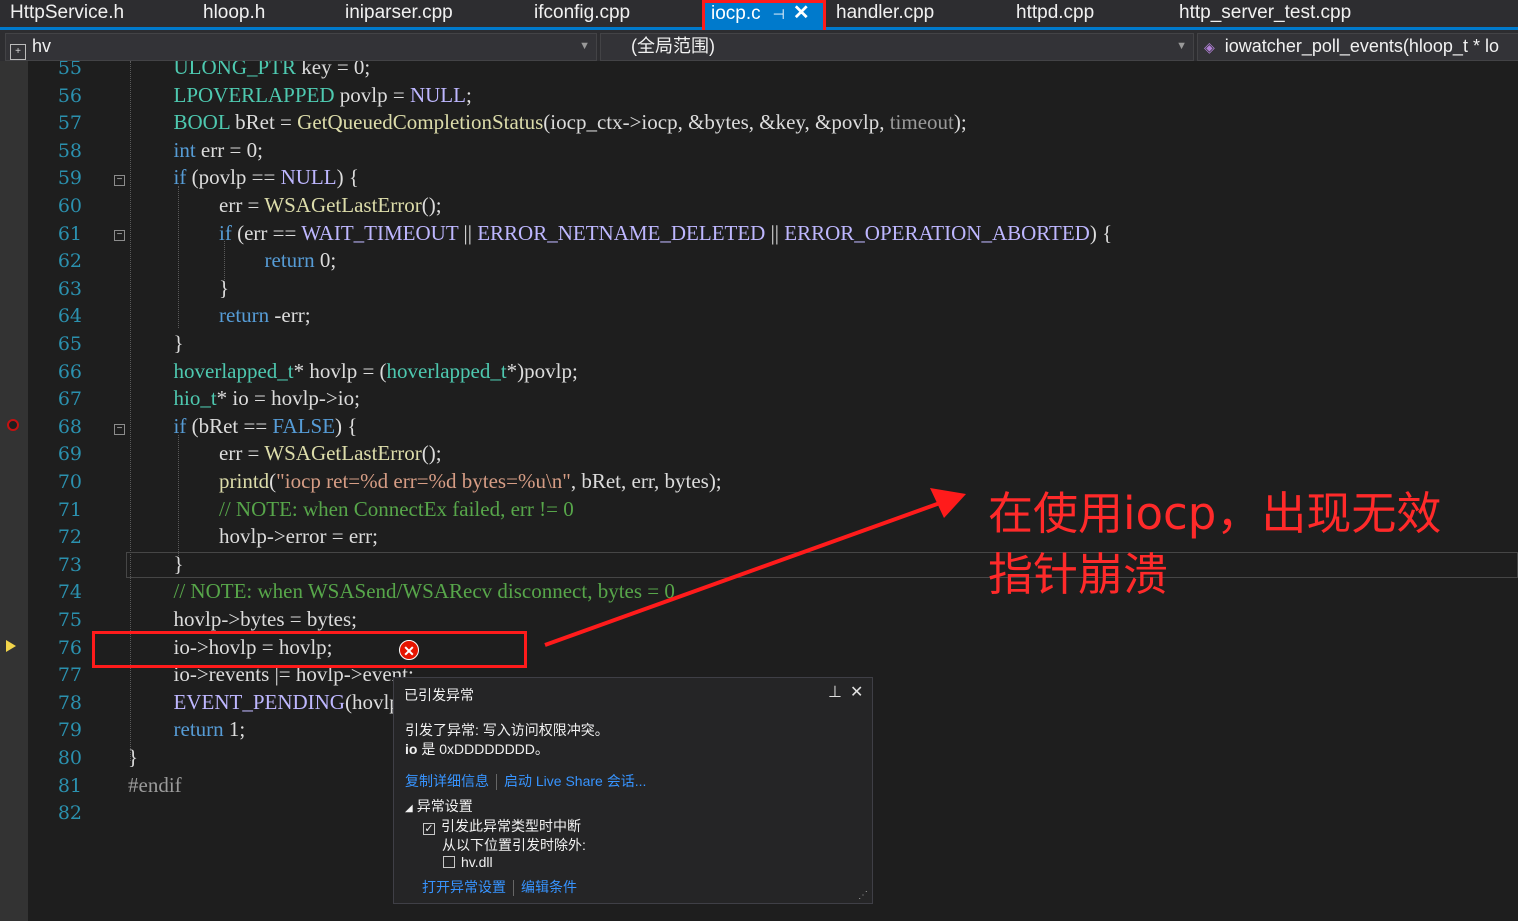 This screenshot has width=1518, height=921. What do you see at coordinates (69, 261) in the screenshot?
I see `line-number: 62` at bounding box center [69, 261].